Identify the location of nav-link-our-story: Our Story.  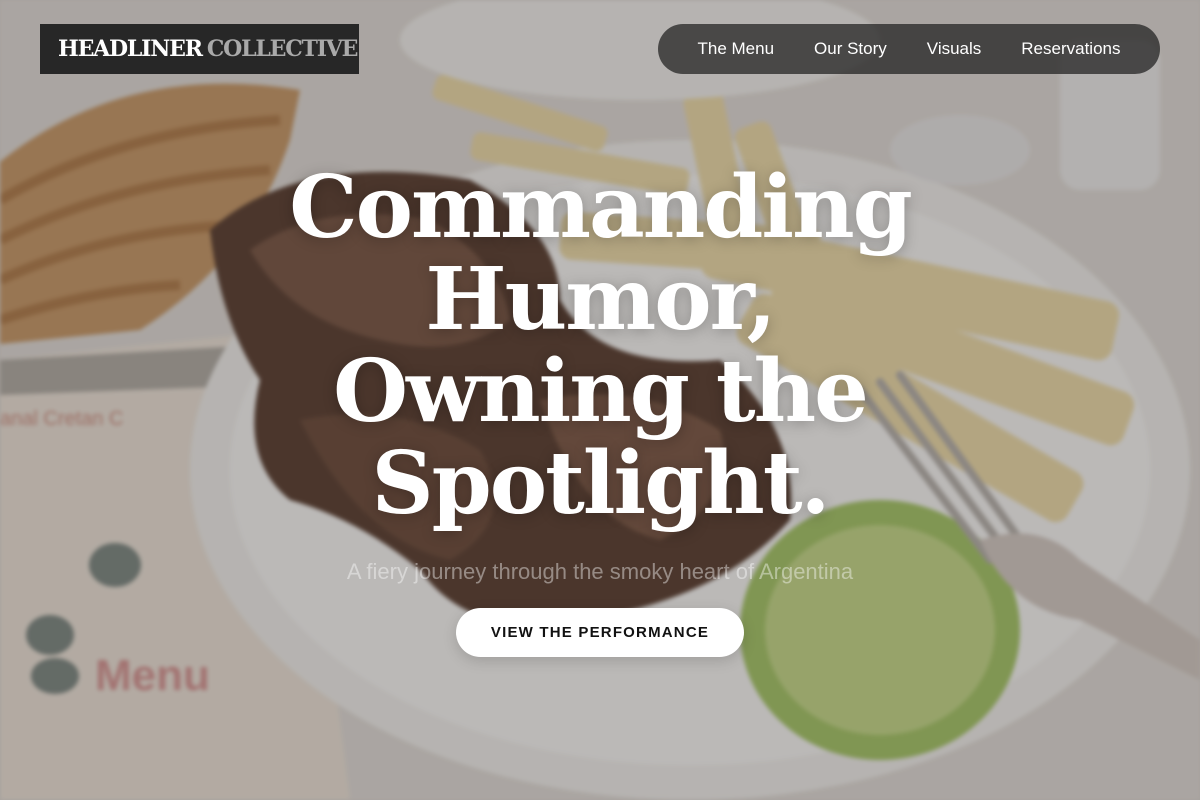
(850, 49).